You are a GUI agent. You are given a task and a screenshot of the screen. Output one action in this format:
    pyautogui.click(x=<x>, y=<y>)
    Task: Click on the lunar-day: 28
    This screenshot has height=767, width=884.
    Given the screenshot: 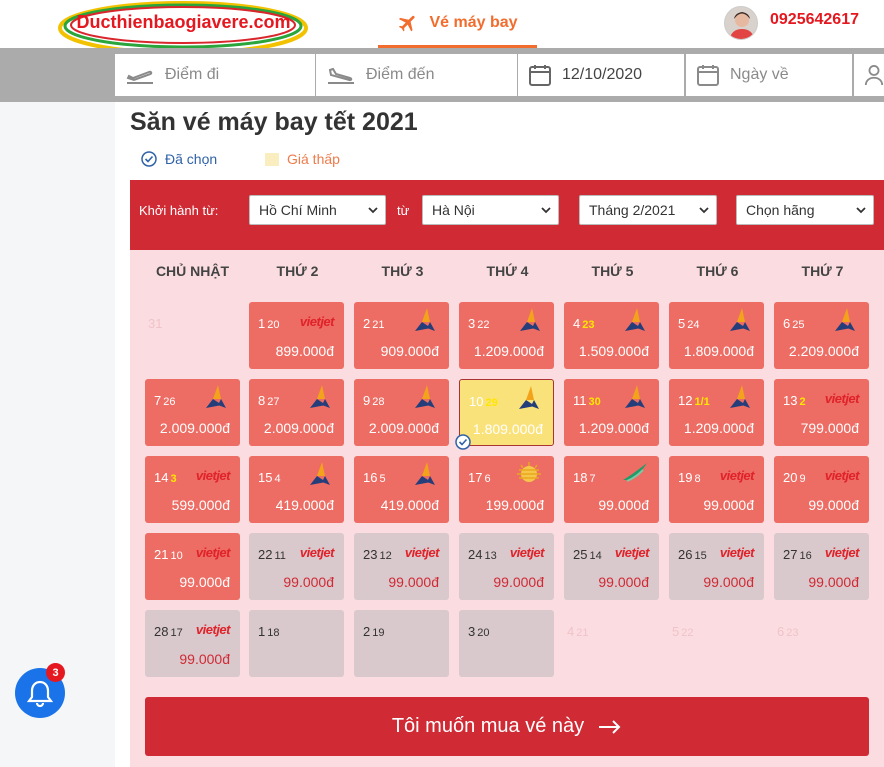 What is the action you would take?
    pyautogui.click(x=378, y=402)
    